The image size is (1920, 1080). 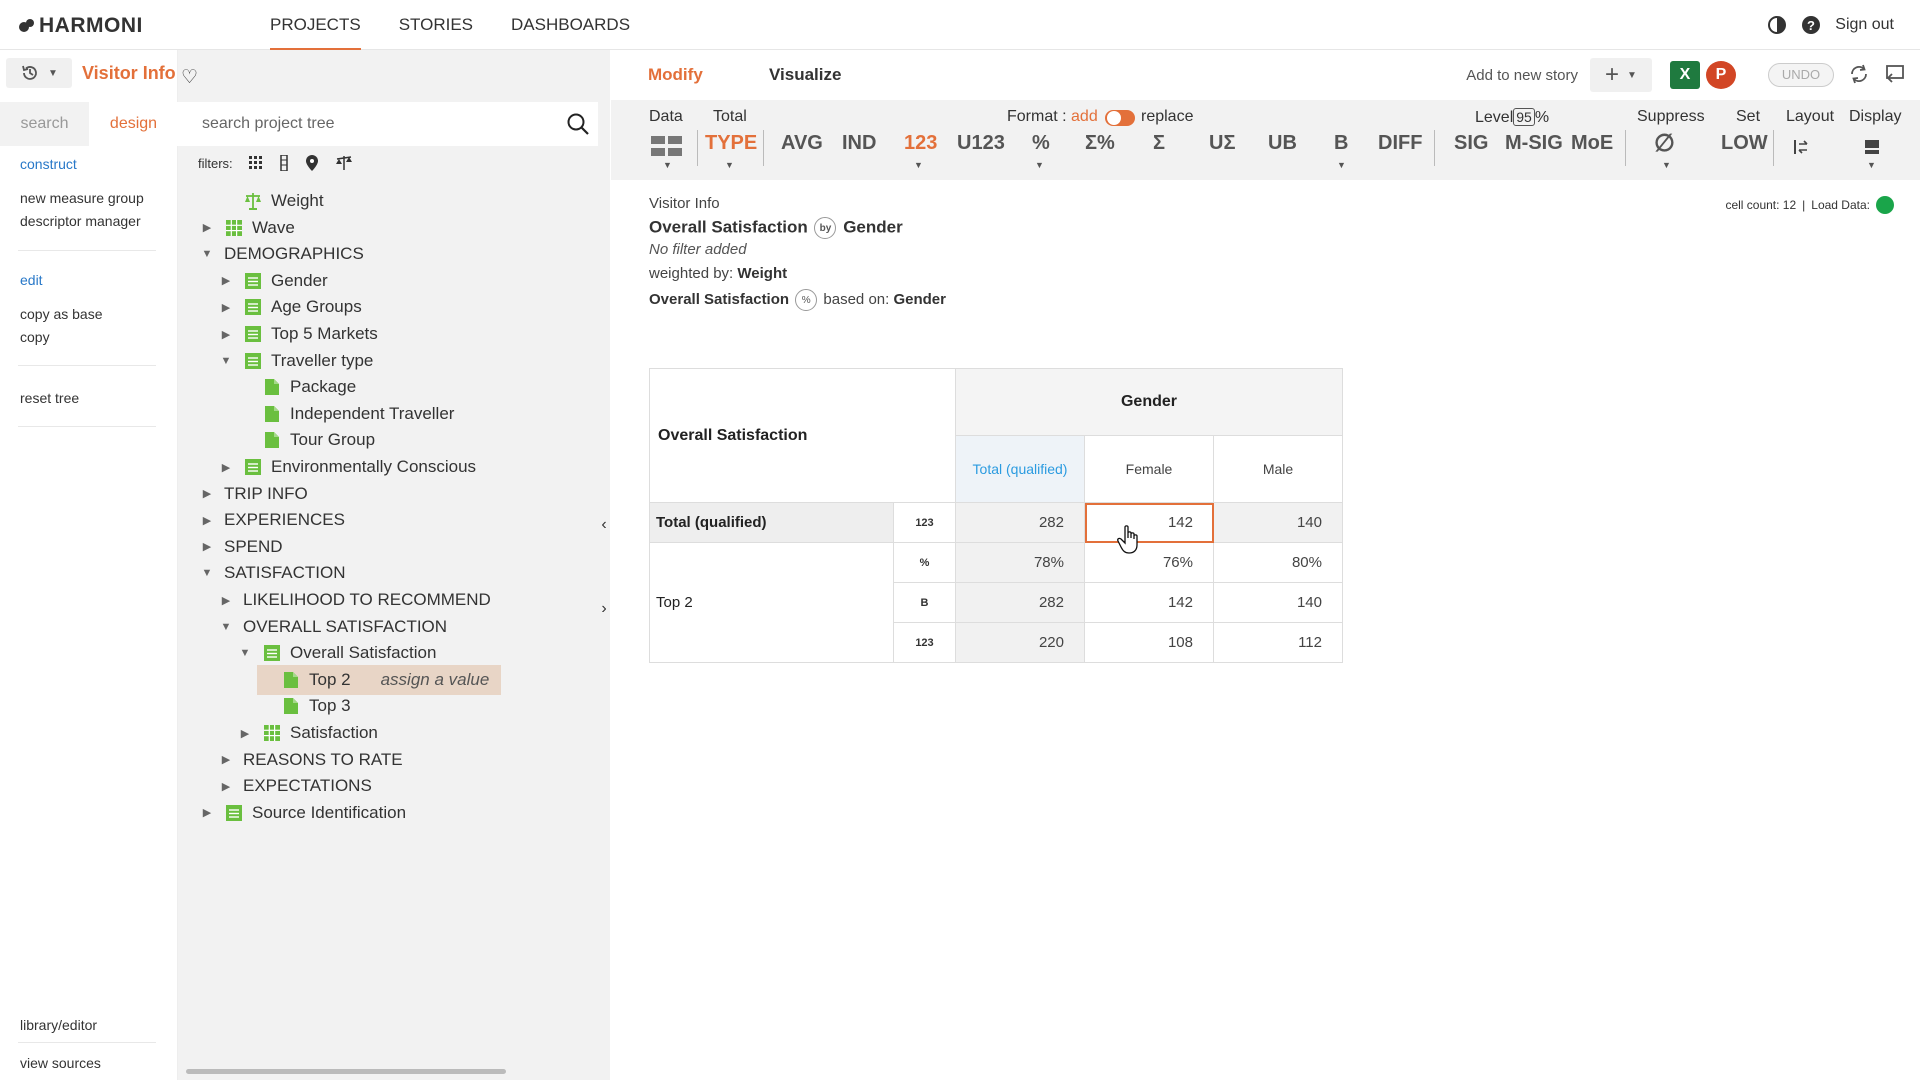 What do you see at coordinates (1895, 74) in the screenshot?
I see `swap-window-icon` at bounding box center [1895, 74].